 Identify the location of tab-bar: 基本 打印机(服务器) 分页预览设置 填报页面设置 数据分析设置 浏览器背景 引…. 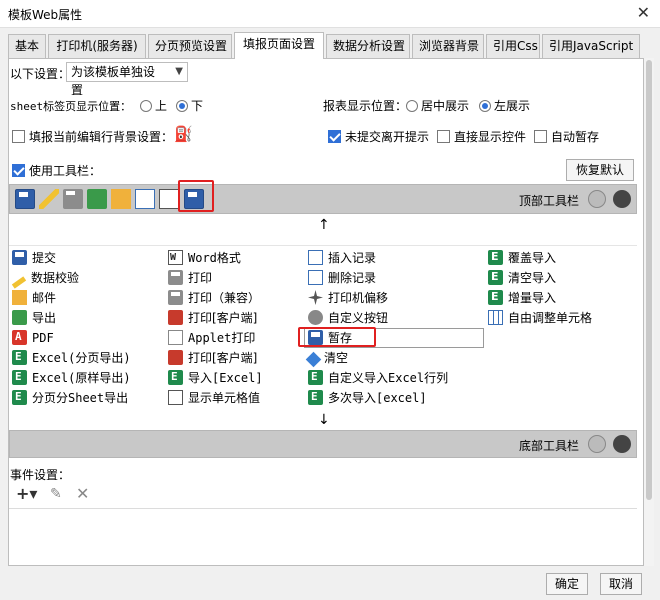
(330, 45).